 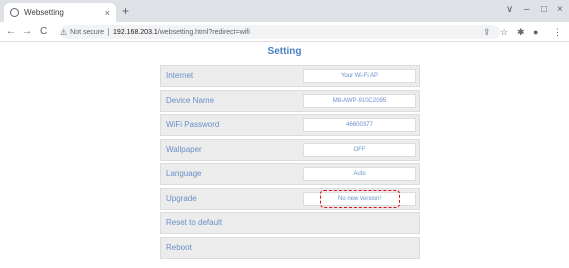 I want to click on browser-tab: Websetting ×, so click(x=60, y=12).